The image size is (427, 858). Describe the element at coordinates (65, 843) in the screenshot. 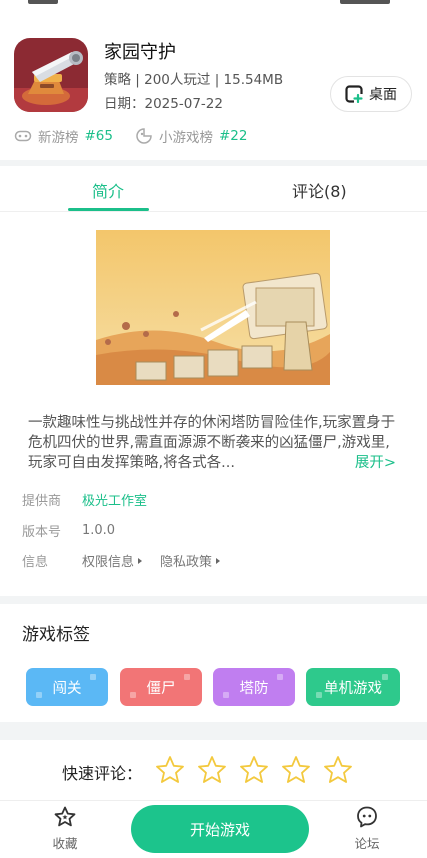

I see `favorite-label: 收藏` at that location.